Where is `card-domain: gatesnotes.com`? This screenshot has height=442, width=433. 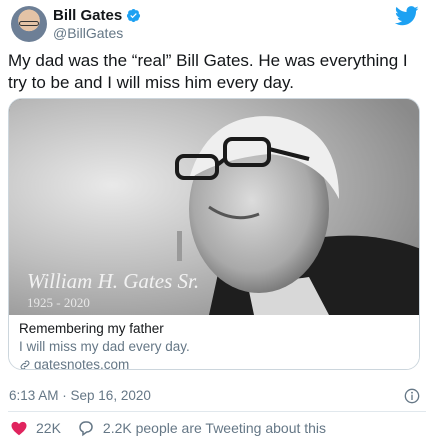 card-domain: gatesnotes.com is located at coordinates (74, 363).